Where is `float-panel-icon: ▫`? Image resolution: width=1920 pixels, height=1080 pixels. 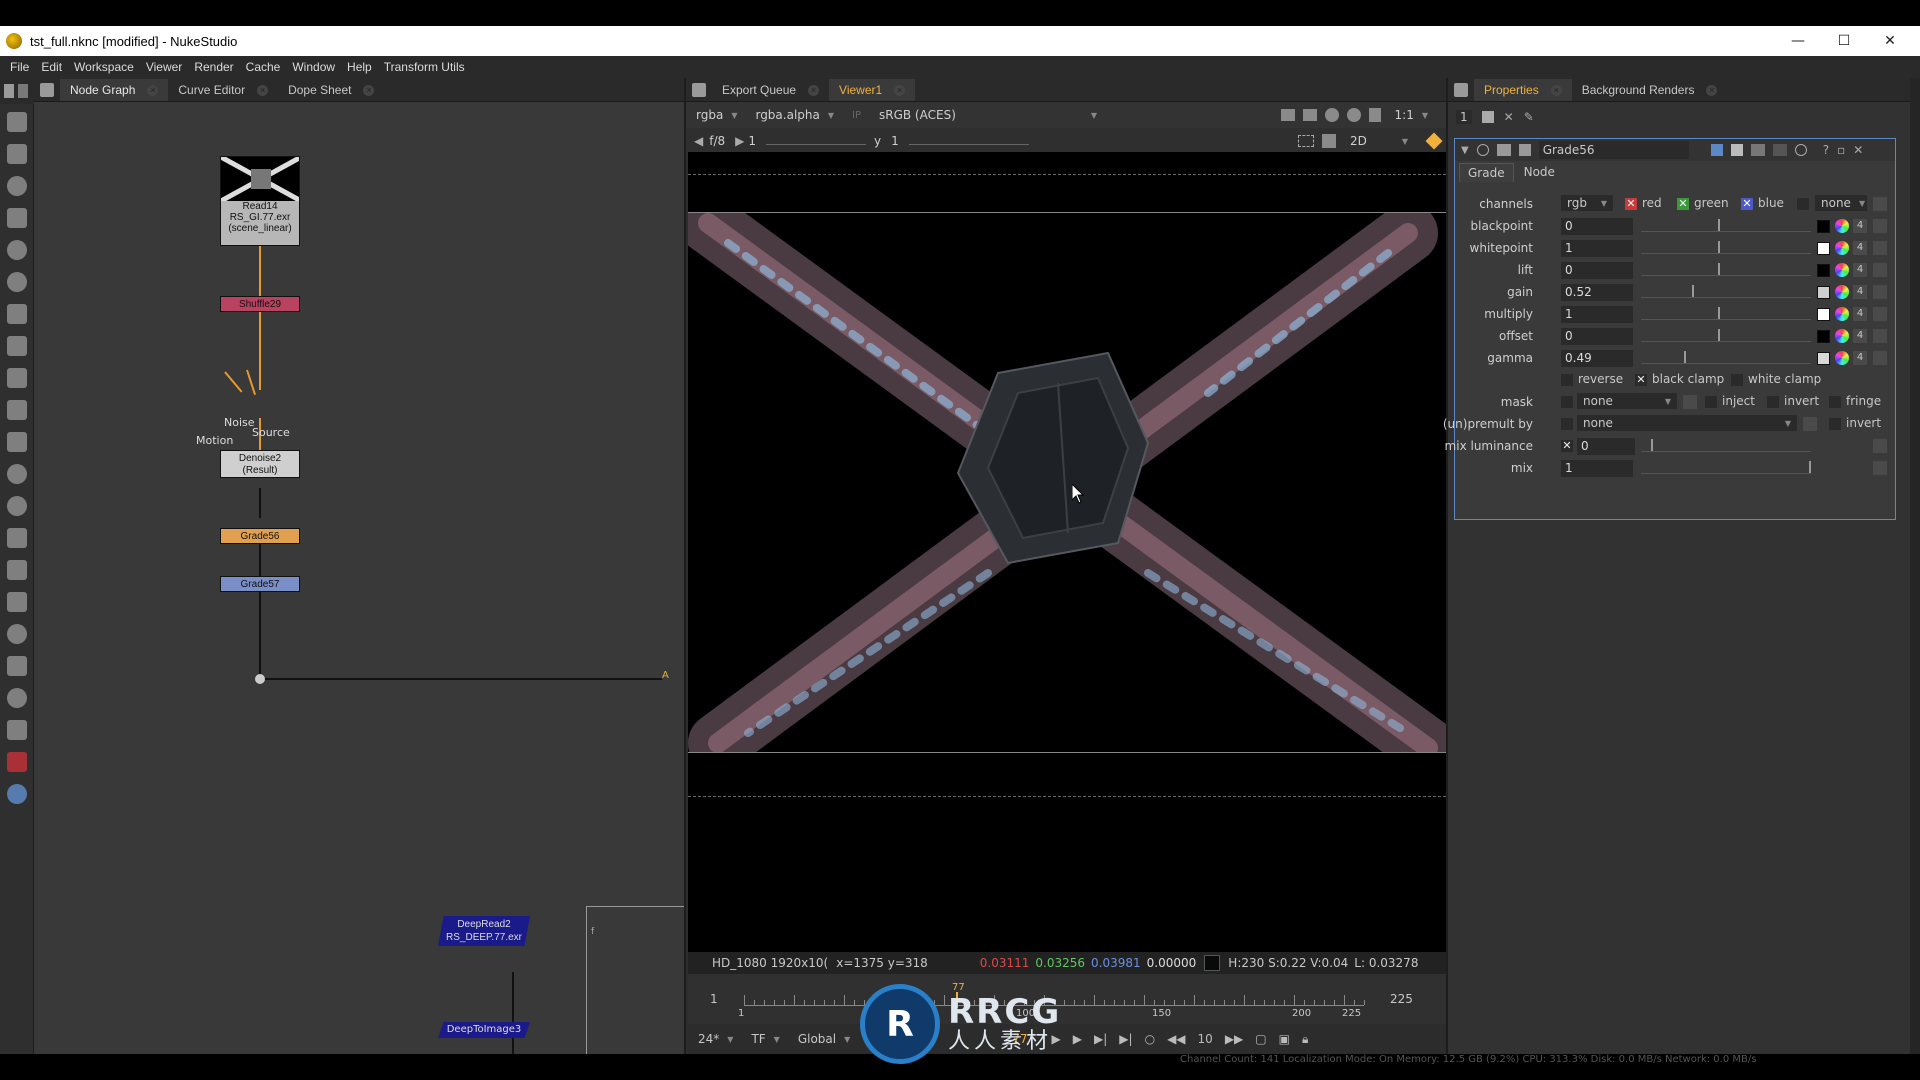
float-panel-icon: ▫ is located at coordinates (1841, 150).